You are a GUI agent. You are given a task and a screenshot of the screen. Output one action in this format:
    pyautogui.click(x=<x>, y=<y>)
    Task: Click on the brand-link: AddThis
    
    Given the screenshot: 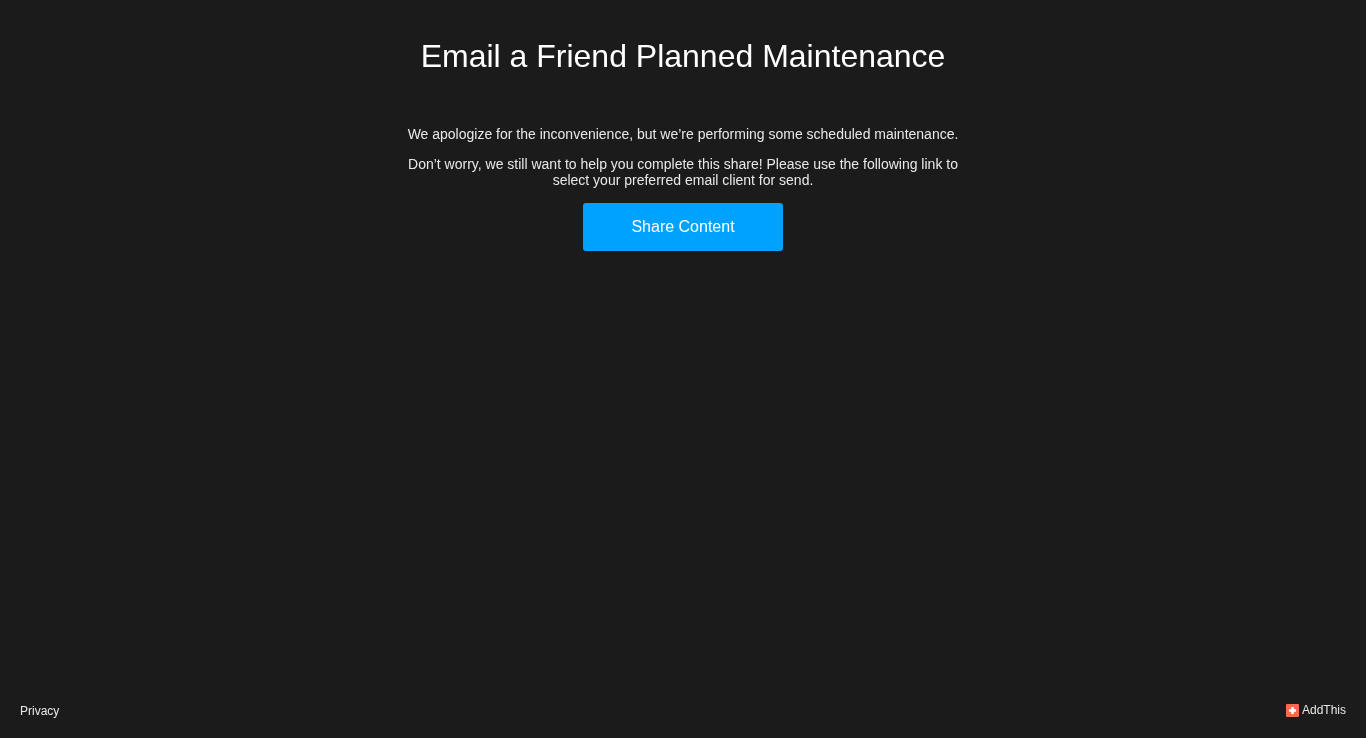 What is the action you would take?
    pyautogui.click(x=1315, y=710)
    